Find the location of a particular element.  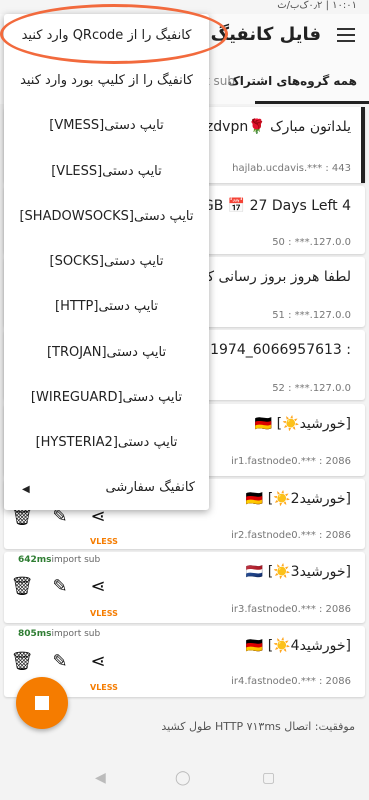

config-name: لطفا هروز بروز رسانی کنید is located at coordinates (271, 277).